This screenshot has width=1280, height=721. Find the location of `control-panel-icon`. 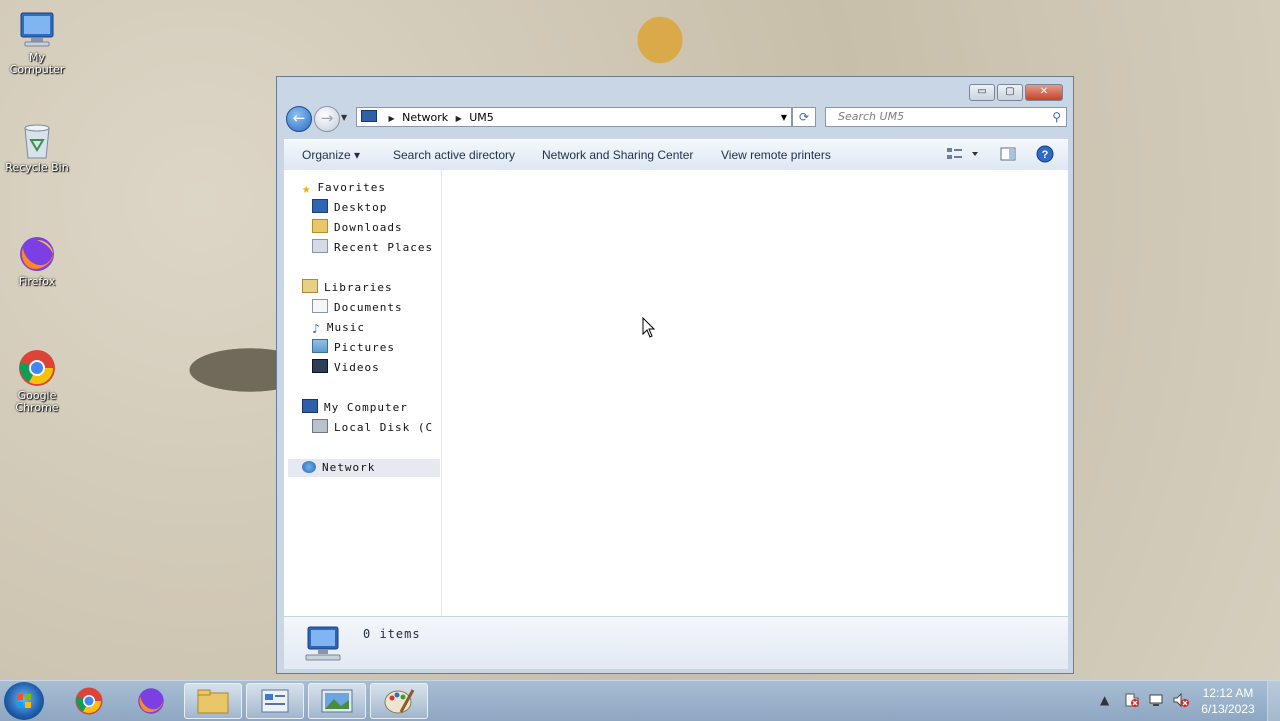

control-panel-icon is located at coordinates (275, 701).